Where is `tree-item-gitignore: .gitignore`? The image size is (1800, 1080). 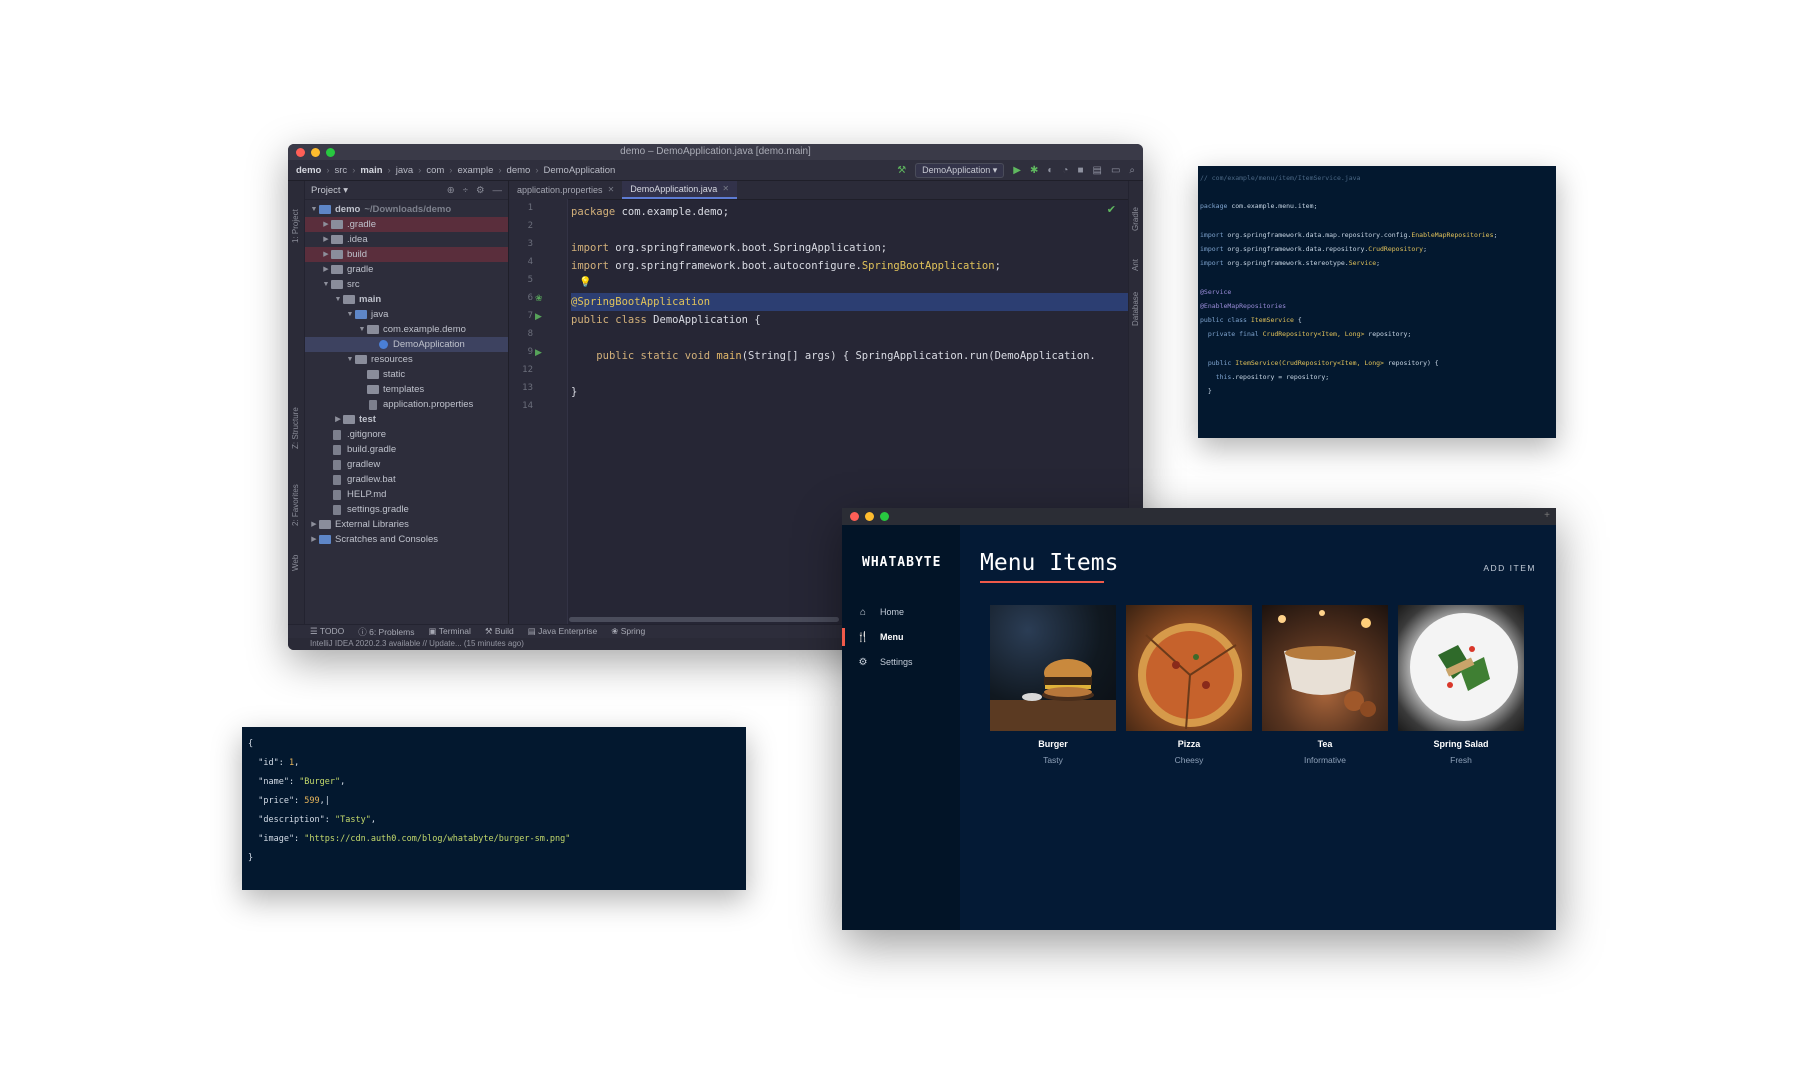
tree-item-gitignore: .gitignore is located at coordinates (406, 434).